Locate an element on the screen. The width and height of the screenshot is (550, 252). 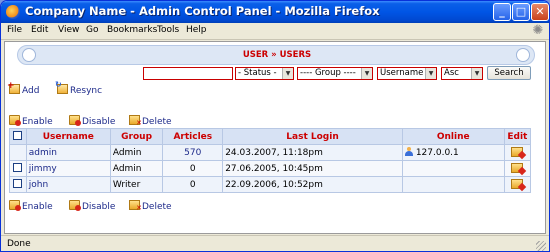
username-cell: john is located at coordinates (68, 184).